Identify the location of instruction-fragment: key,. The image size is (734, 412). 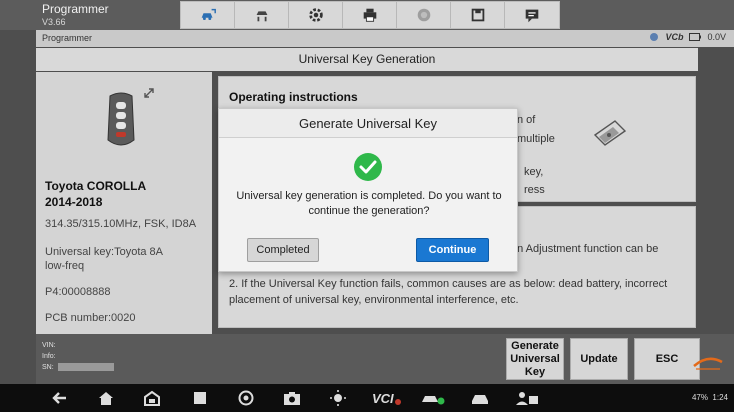
(534, 172).